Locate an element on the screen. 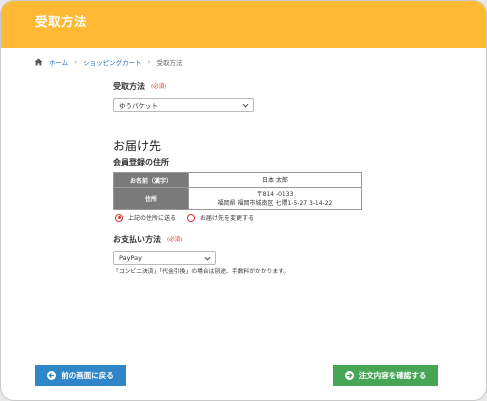  payment-method-label: お支払い方法 (必須) is located at coordinates (147, 239).